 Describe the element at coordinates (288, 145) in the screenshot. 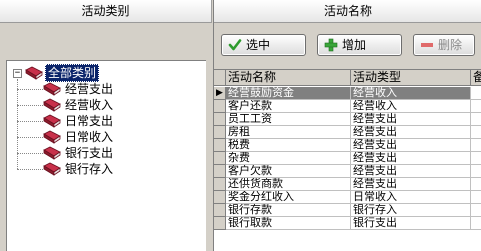

I see `cell-activity-name: 税费` at that location.